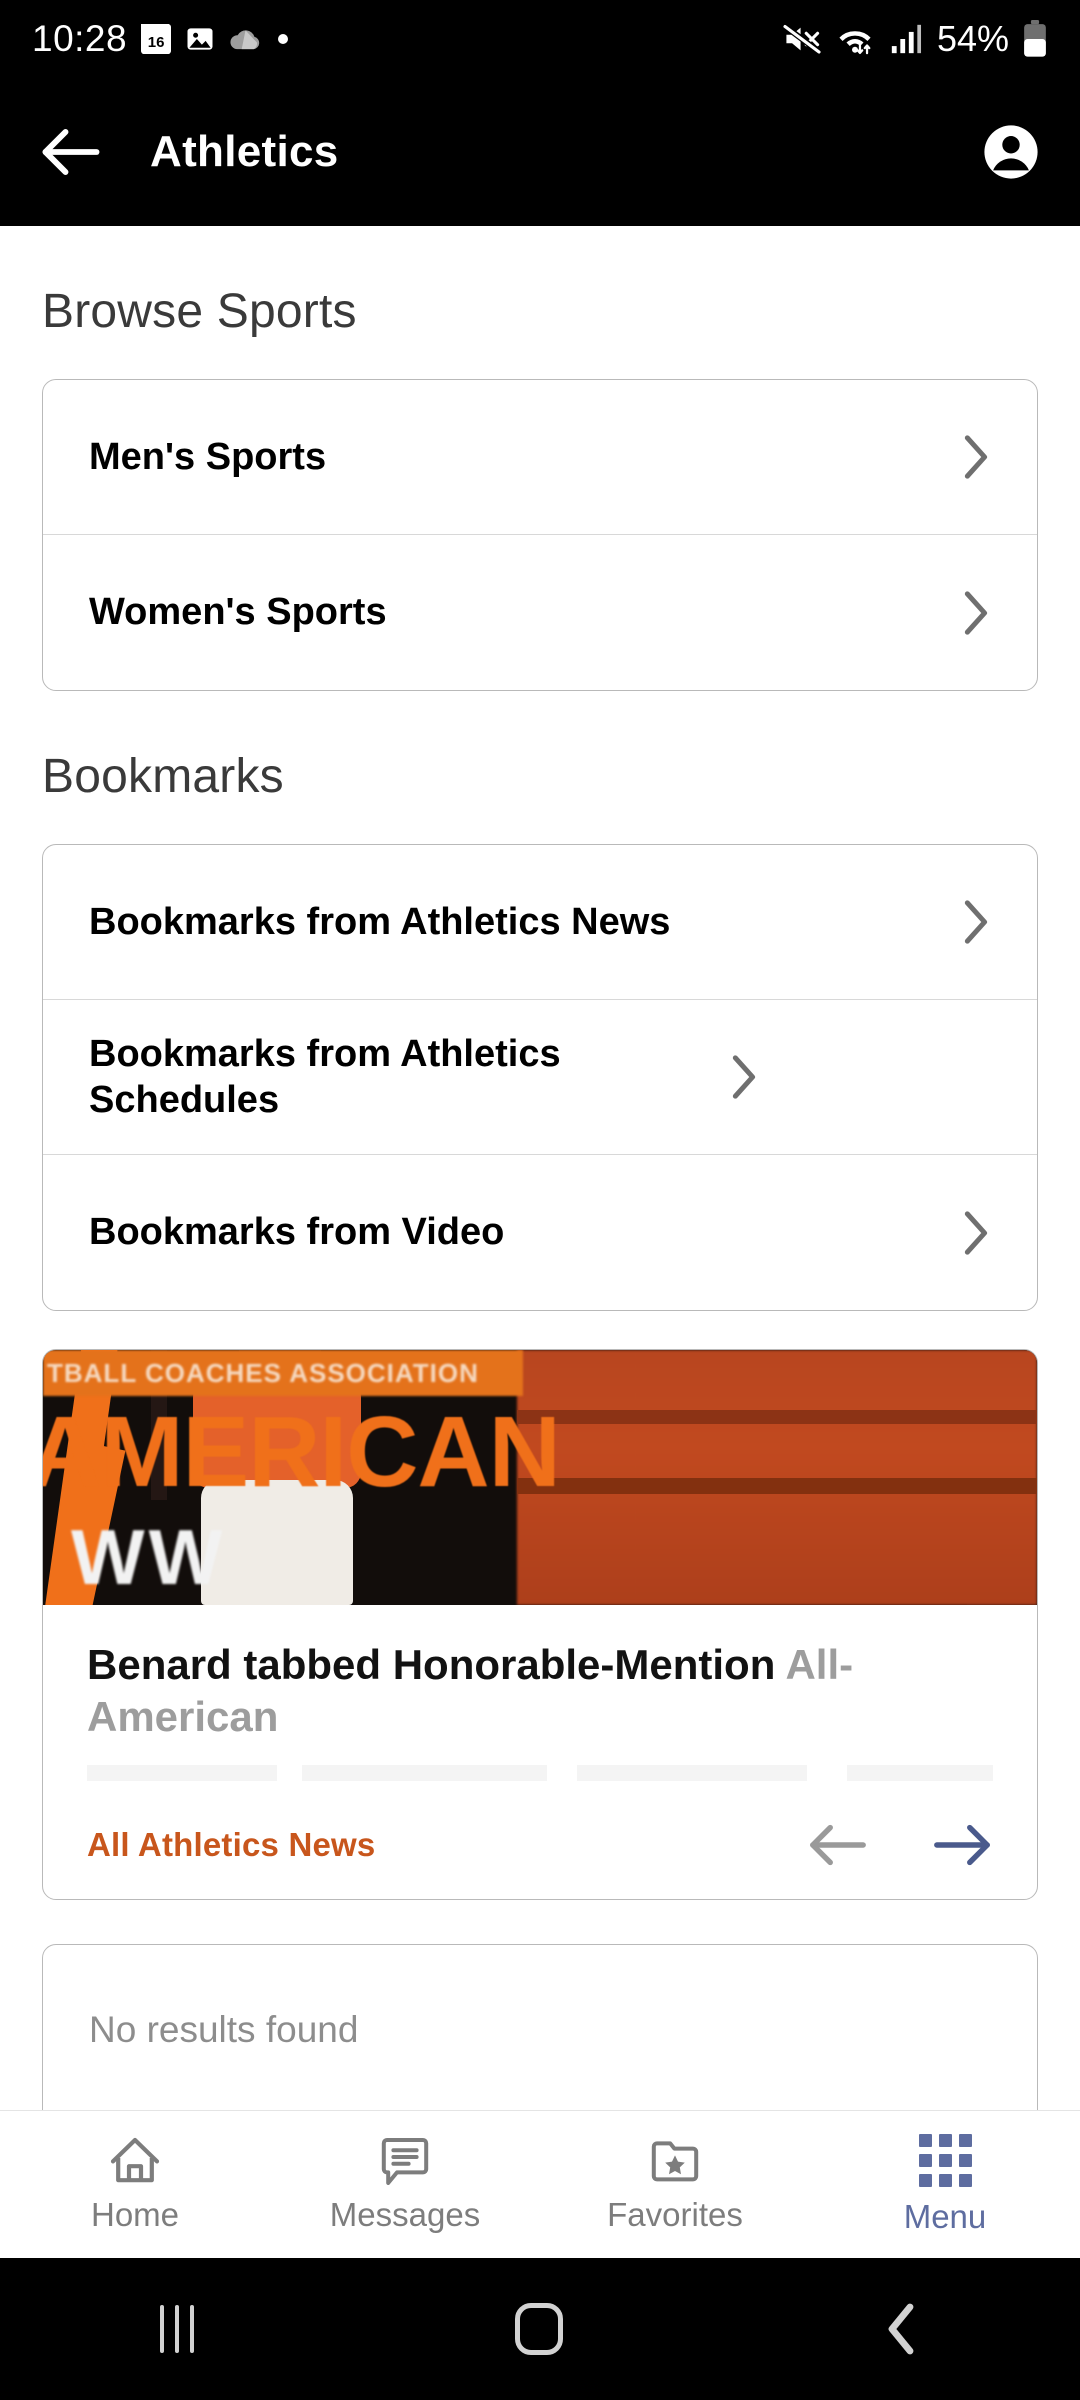 The height and width of the screenshot is (2400, 1080). What do you see at coordinates (135, 2184) in the screenshot?
I see `tab-home: Home` at bounding box center [135, 2184].